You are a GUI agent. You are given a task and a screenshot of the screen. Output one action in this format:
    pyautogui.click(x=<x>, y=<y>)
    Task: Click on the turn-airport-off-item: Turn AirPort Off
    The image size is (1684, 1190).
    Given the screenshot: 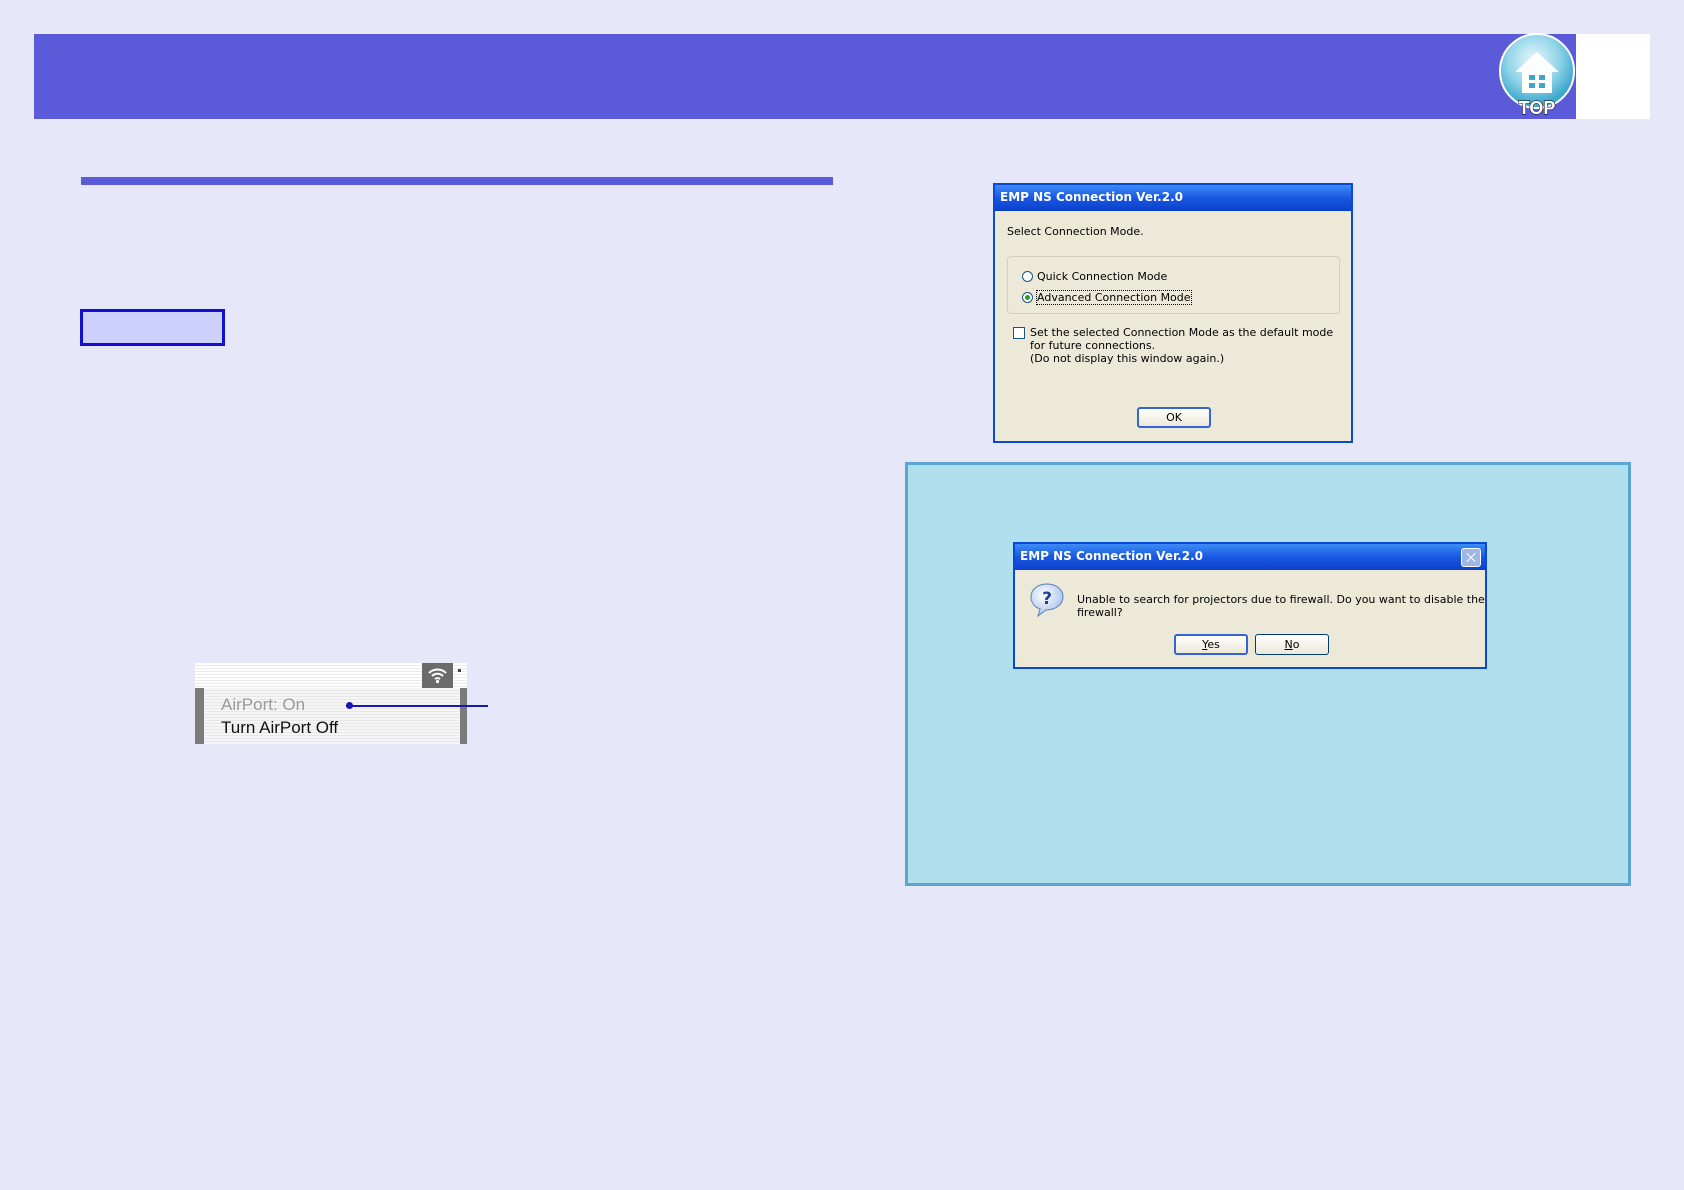 What is the action you would take?
    pyautogui.click(x=279, y=728)
    